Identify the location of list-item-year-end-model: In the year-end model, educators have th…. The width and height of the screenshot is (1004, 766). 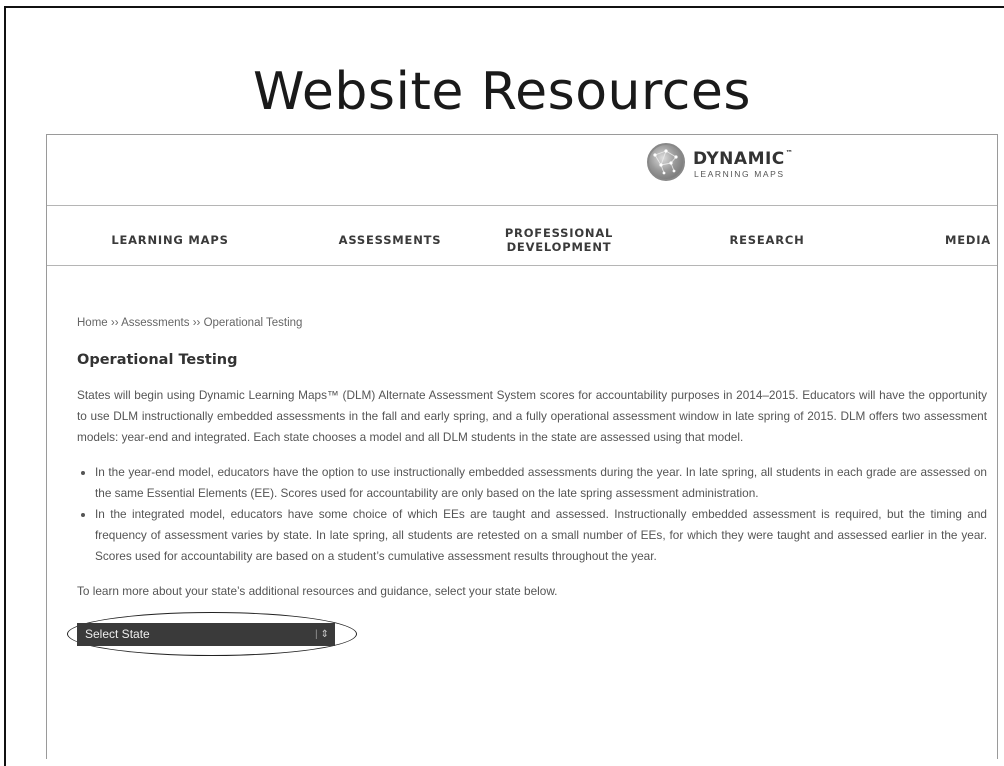
(541, 483).